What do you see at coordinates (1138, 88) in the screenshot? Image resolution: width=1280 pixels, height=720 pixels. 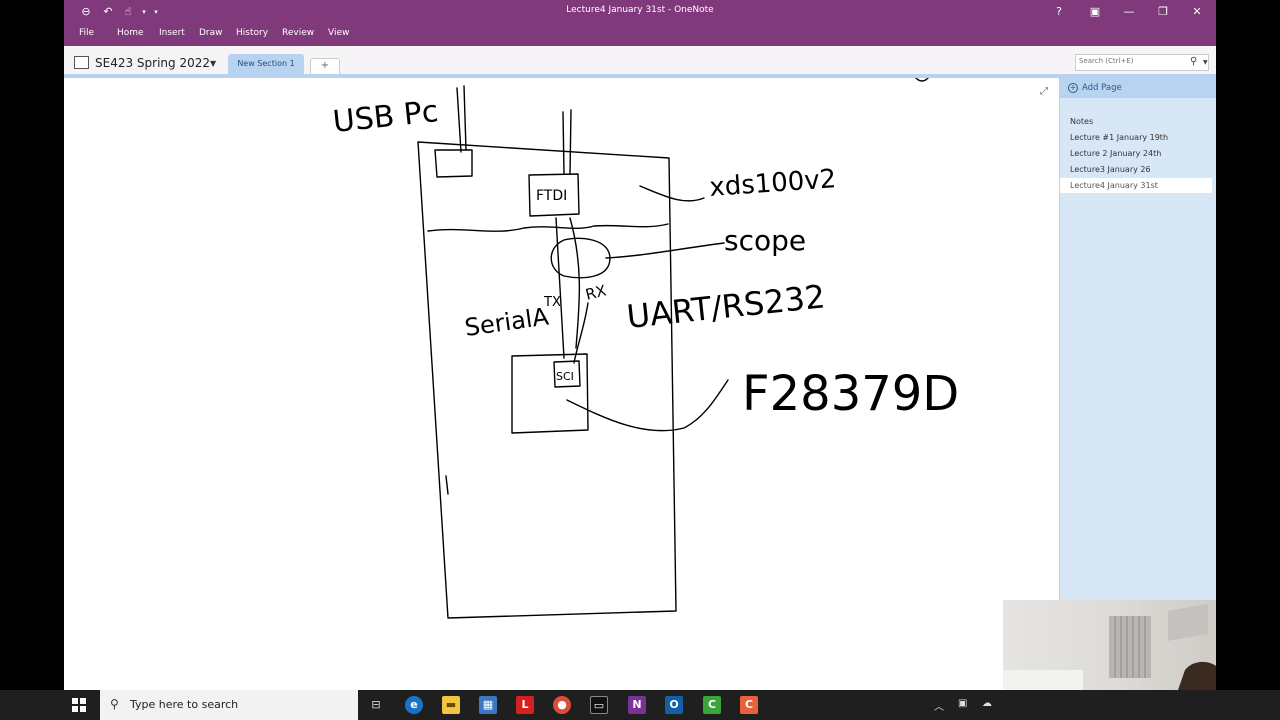 I see `add-page-button: + Add Page` at bounding box center [1138, 88].